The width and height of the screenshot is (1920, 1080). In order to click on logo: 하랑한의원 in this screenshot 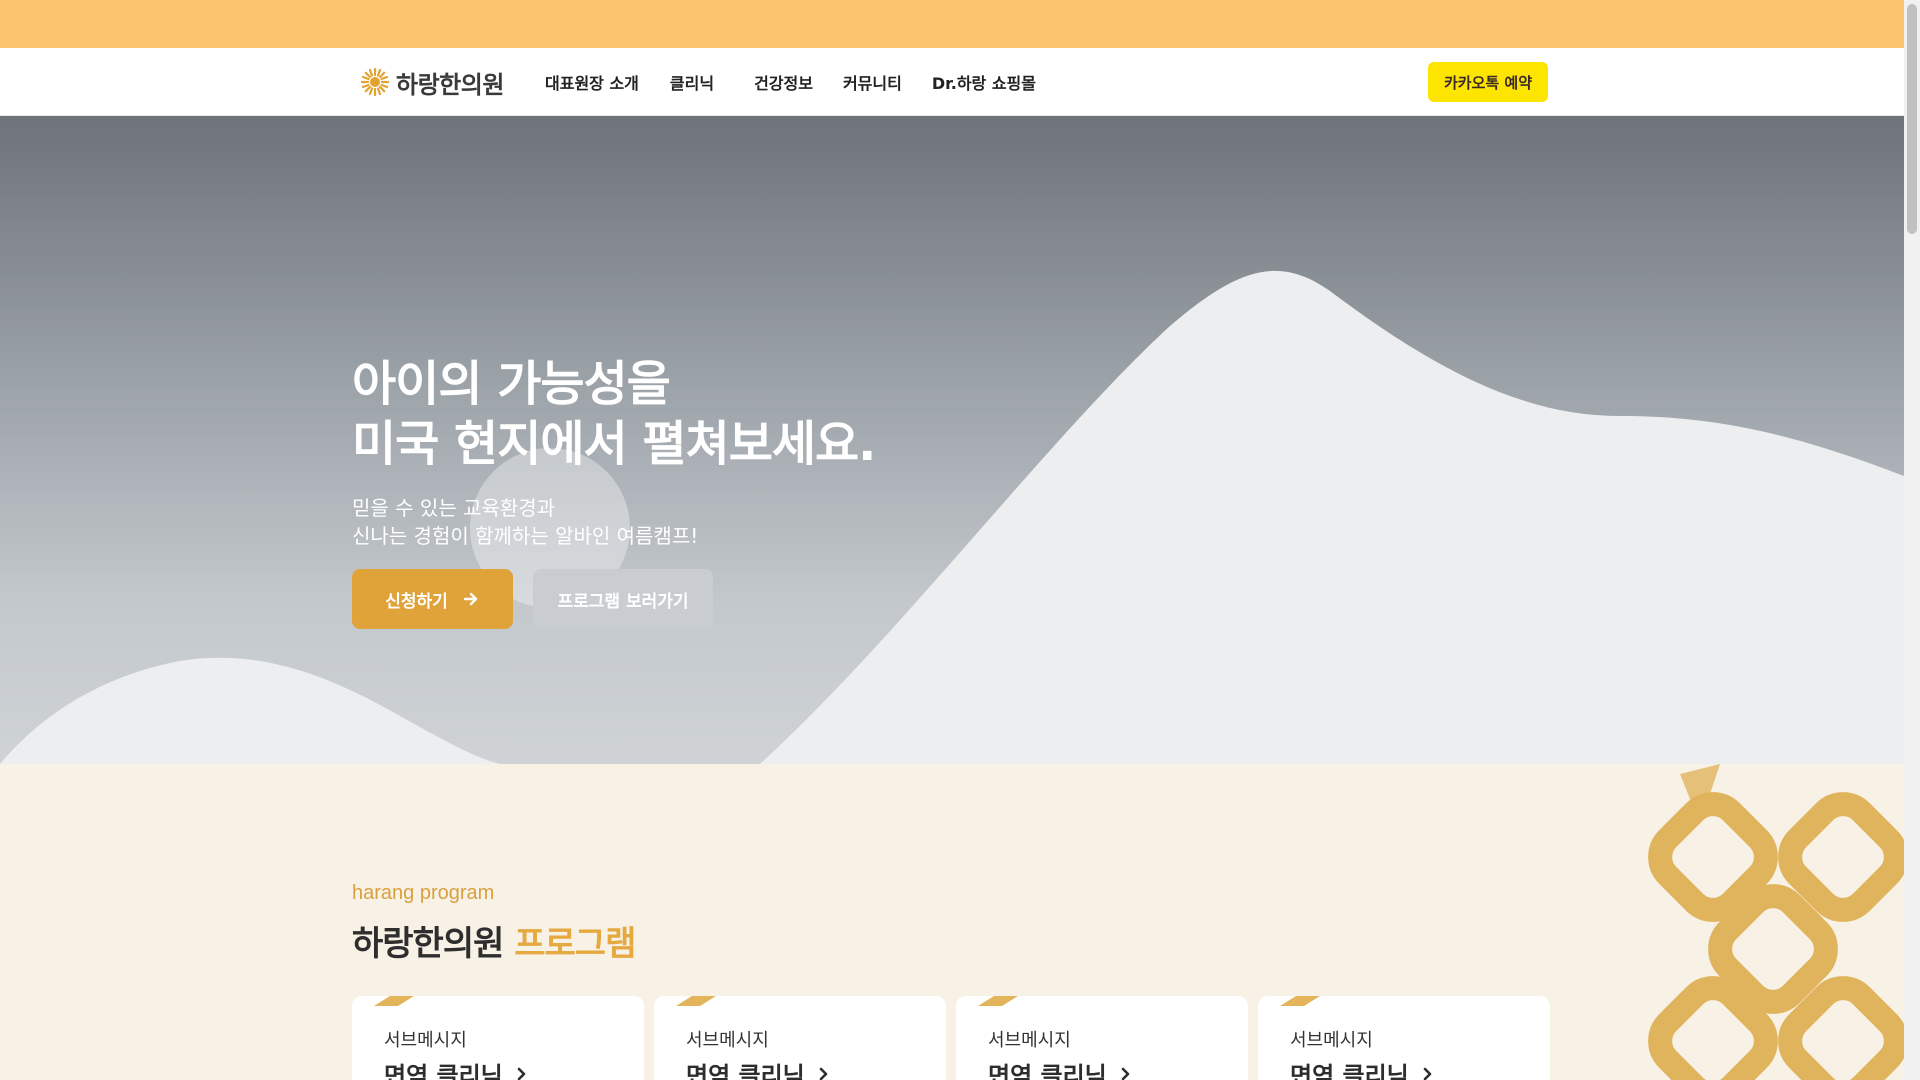, I will do `click(432, 82)`.